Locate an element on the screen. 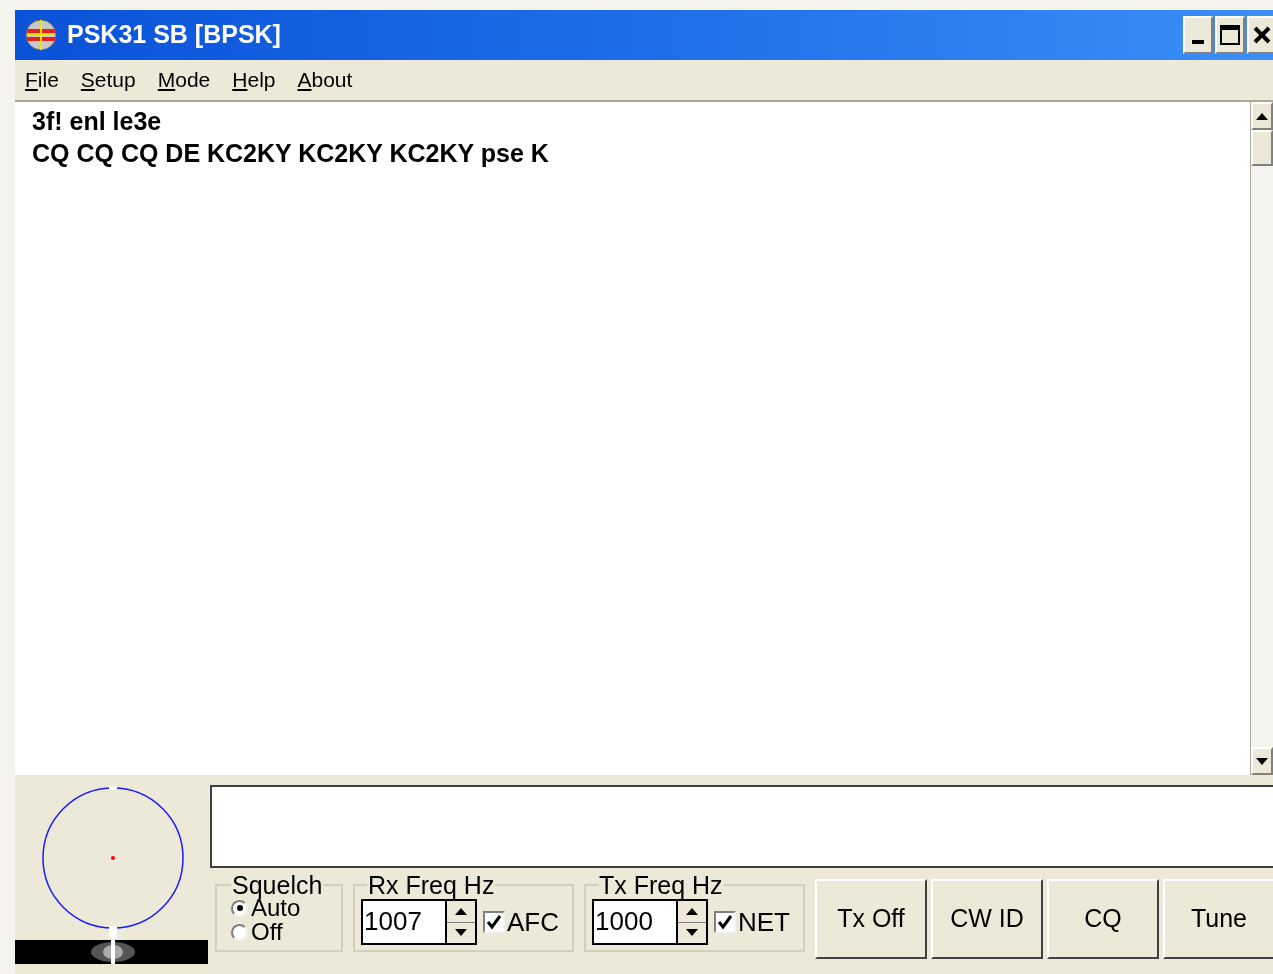 Image resolution: width=1273 pixels, height=974 pixels. checkbox-label: NET is located at coordinates (764, 922).